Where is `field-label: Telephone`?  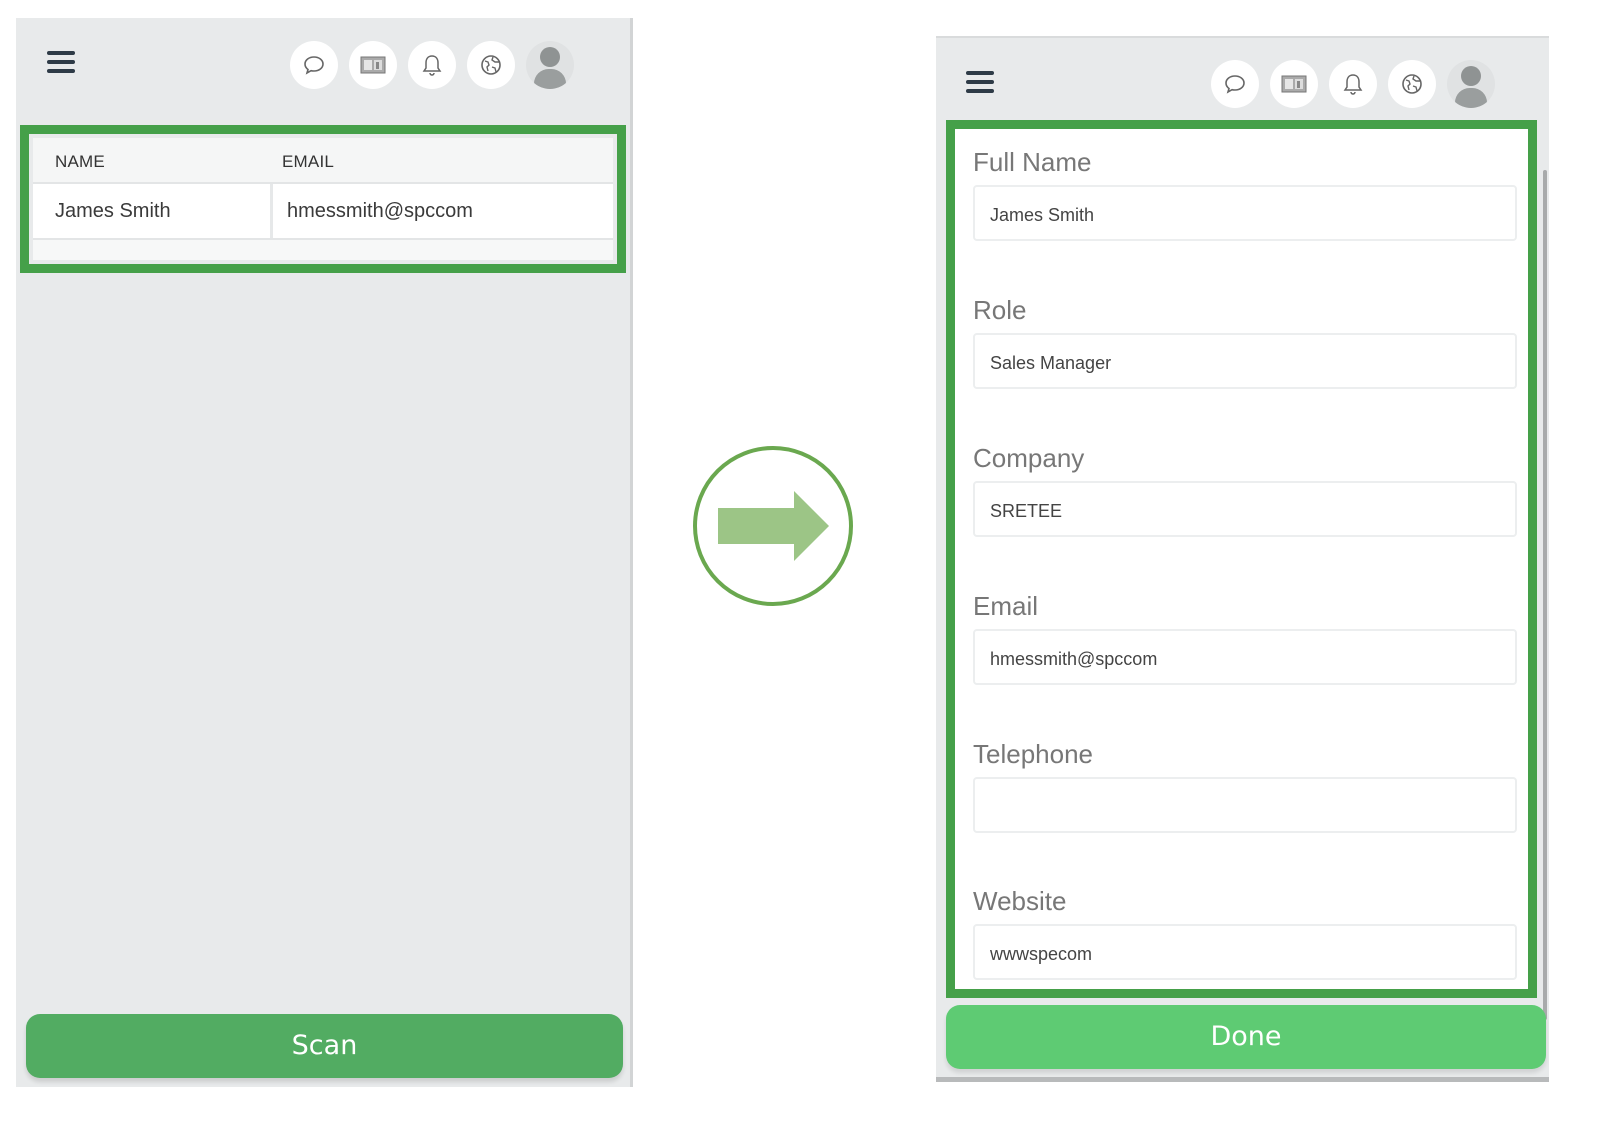 field-label: Telephone is located at coordinates (1033, 754).